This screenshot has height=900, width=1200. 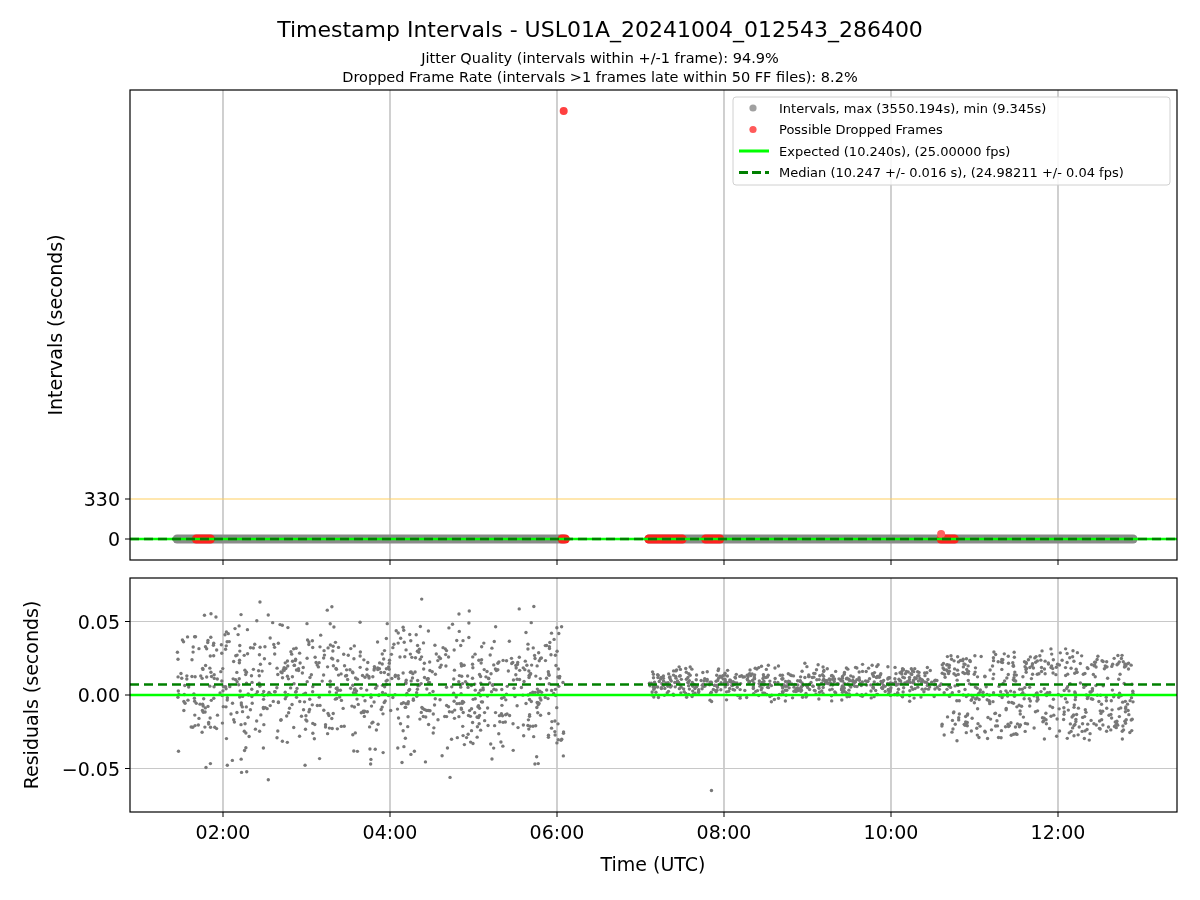 I want to click on chart-title: Timestamp Intervals - USL01A_20241004_012543_286400, so click(x=600, y=29).